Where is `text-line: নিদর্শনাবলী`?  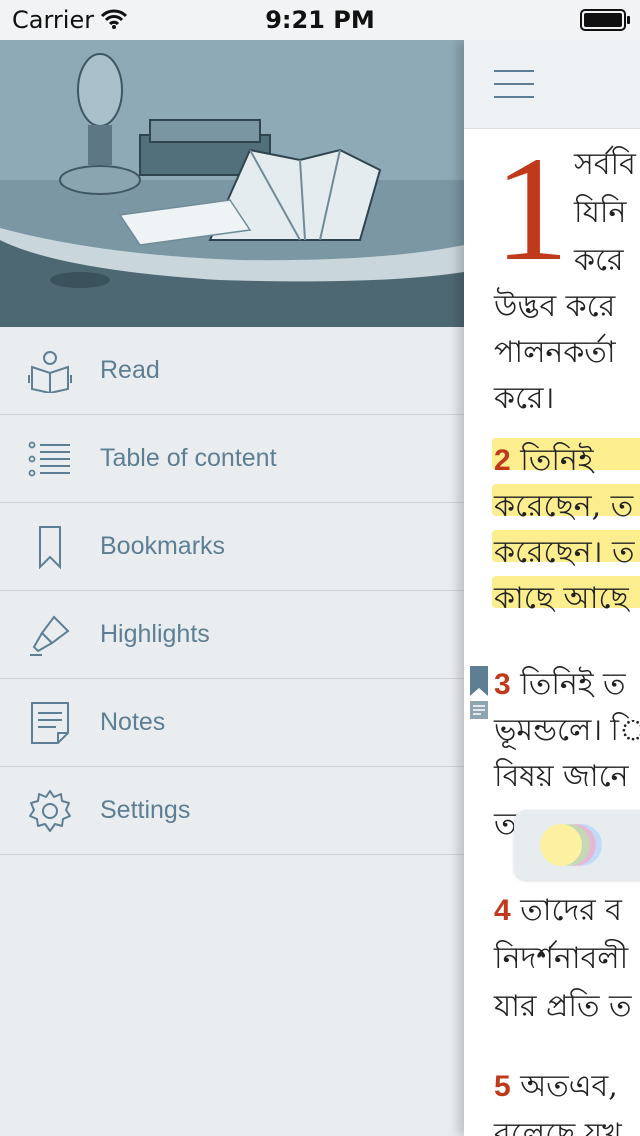
text-line: নিদর্শনাবলী is located at coordinates (561, 958).